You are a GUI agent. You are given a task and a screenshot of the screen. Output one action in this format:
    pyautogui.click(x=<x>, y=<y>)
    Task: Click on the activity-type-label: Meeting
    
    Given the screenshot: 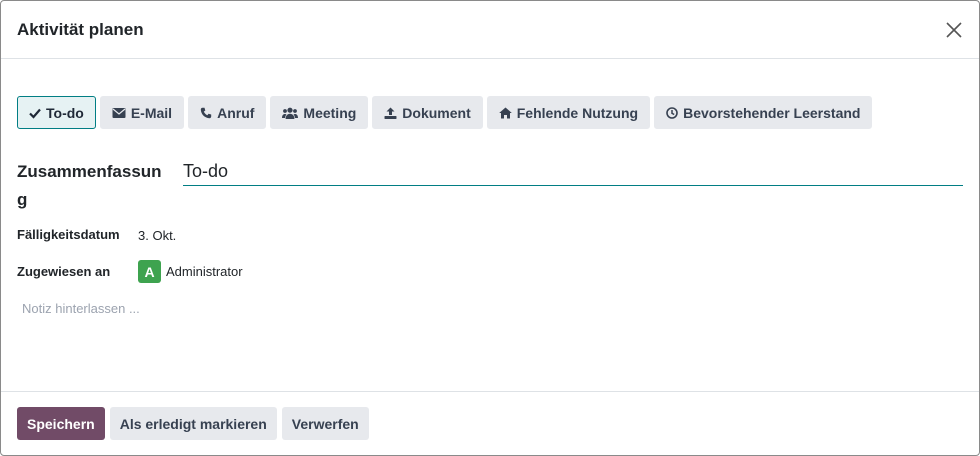 What is the action you would take?
    pyautogui.click(x=330, y=112)
    